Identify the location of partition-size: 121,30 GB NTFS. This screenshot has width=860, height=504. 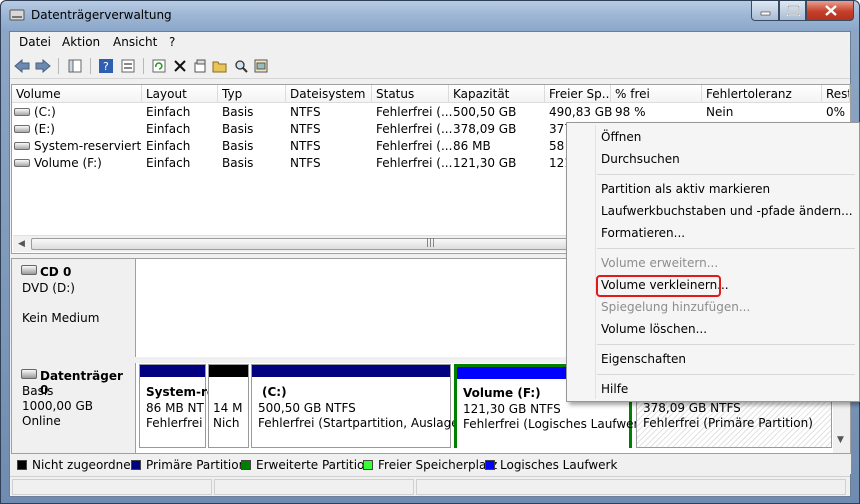
(512, 409).